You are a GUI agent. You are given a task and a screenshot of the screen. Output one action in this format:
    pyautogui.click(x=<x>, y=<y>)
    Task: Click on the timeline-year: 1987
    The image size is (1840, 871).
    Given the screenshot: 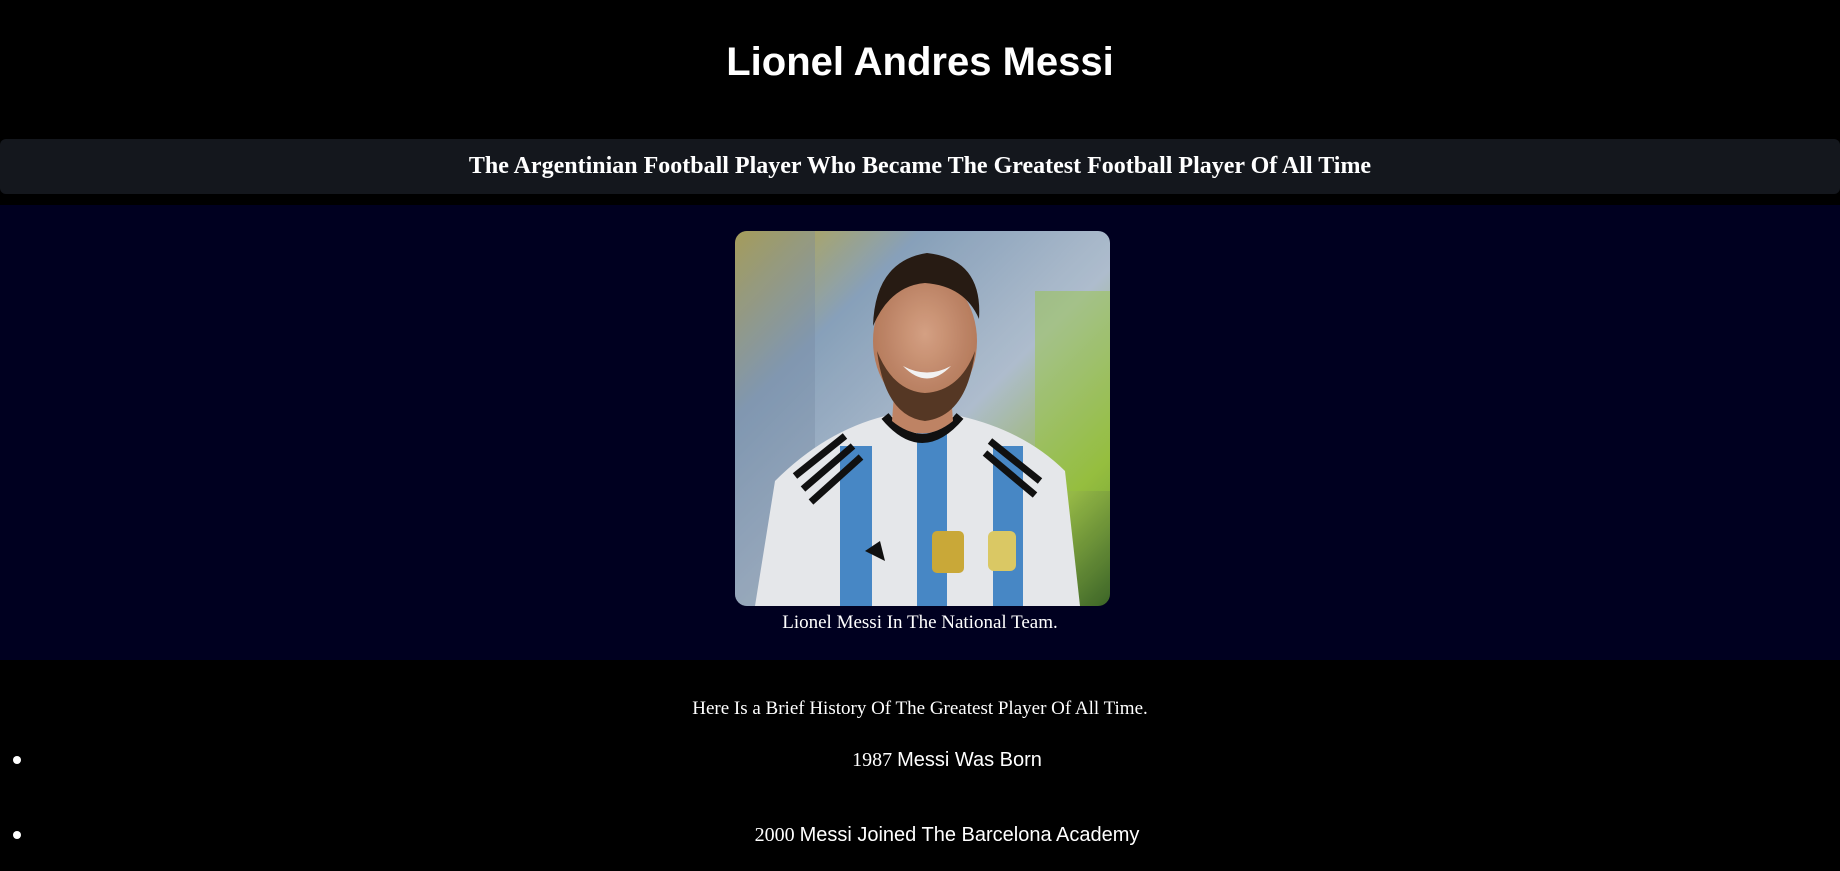 What is the action you would take?
    pyautogui.click(x=872, y=760)
    